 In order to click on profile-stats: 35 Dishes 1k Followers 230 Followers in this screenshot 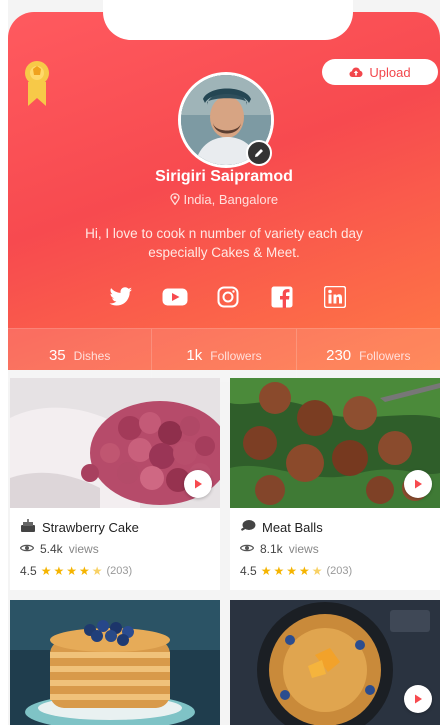, I will do `click(224, 355)`.